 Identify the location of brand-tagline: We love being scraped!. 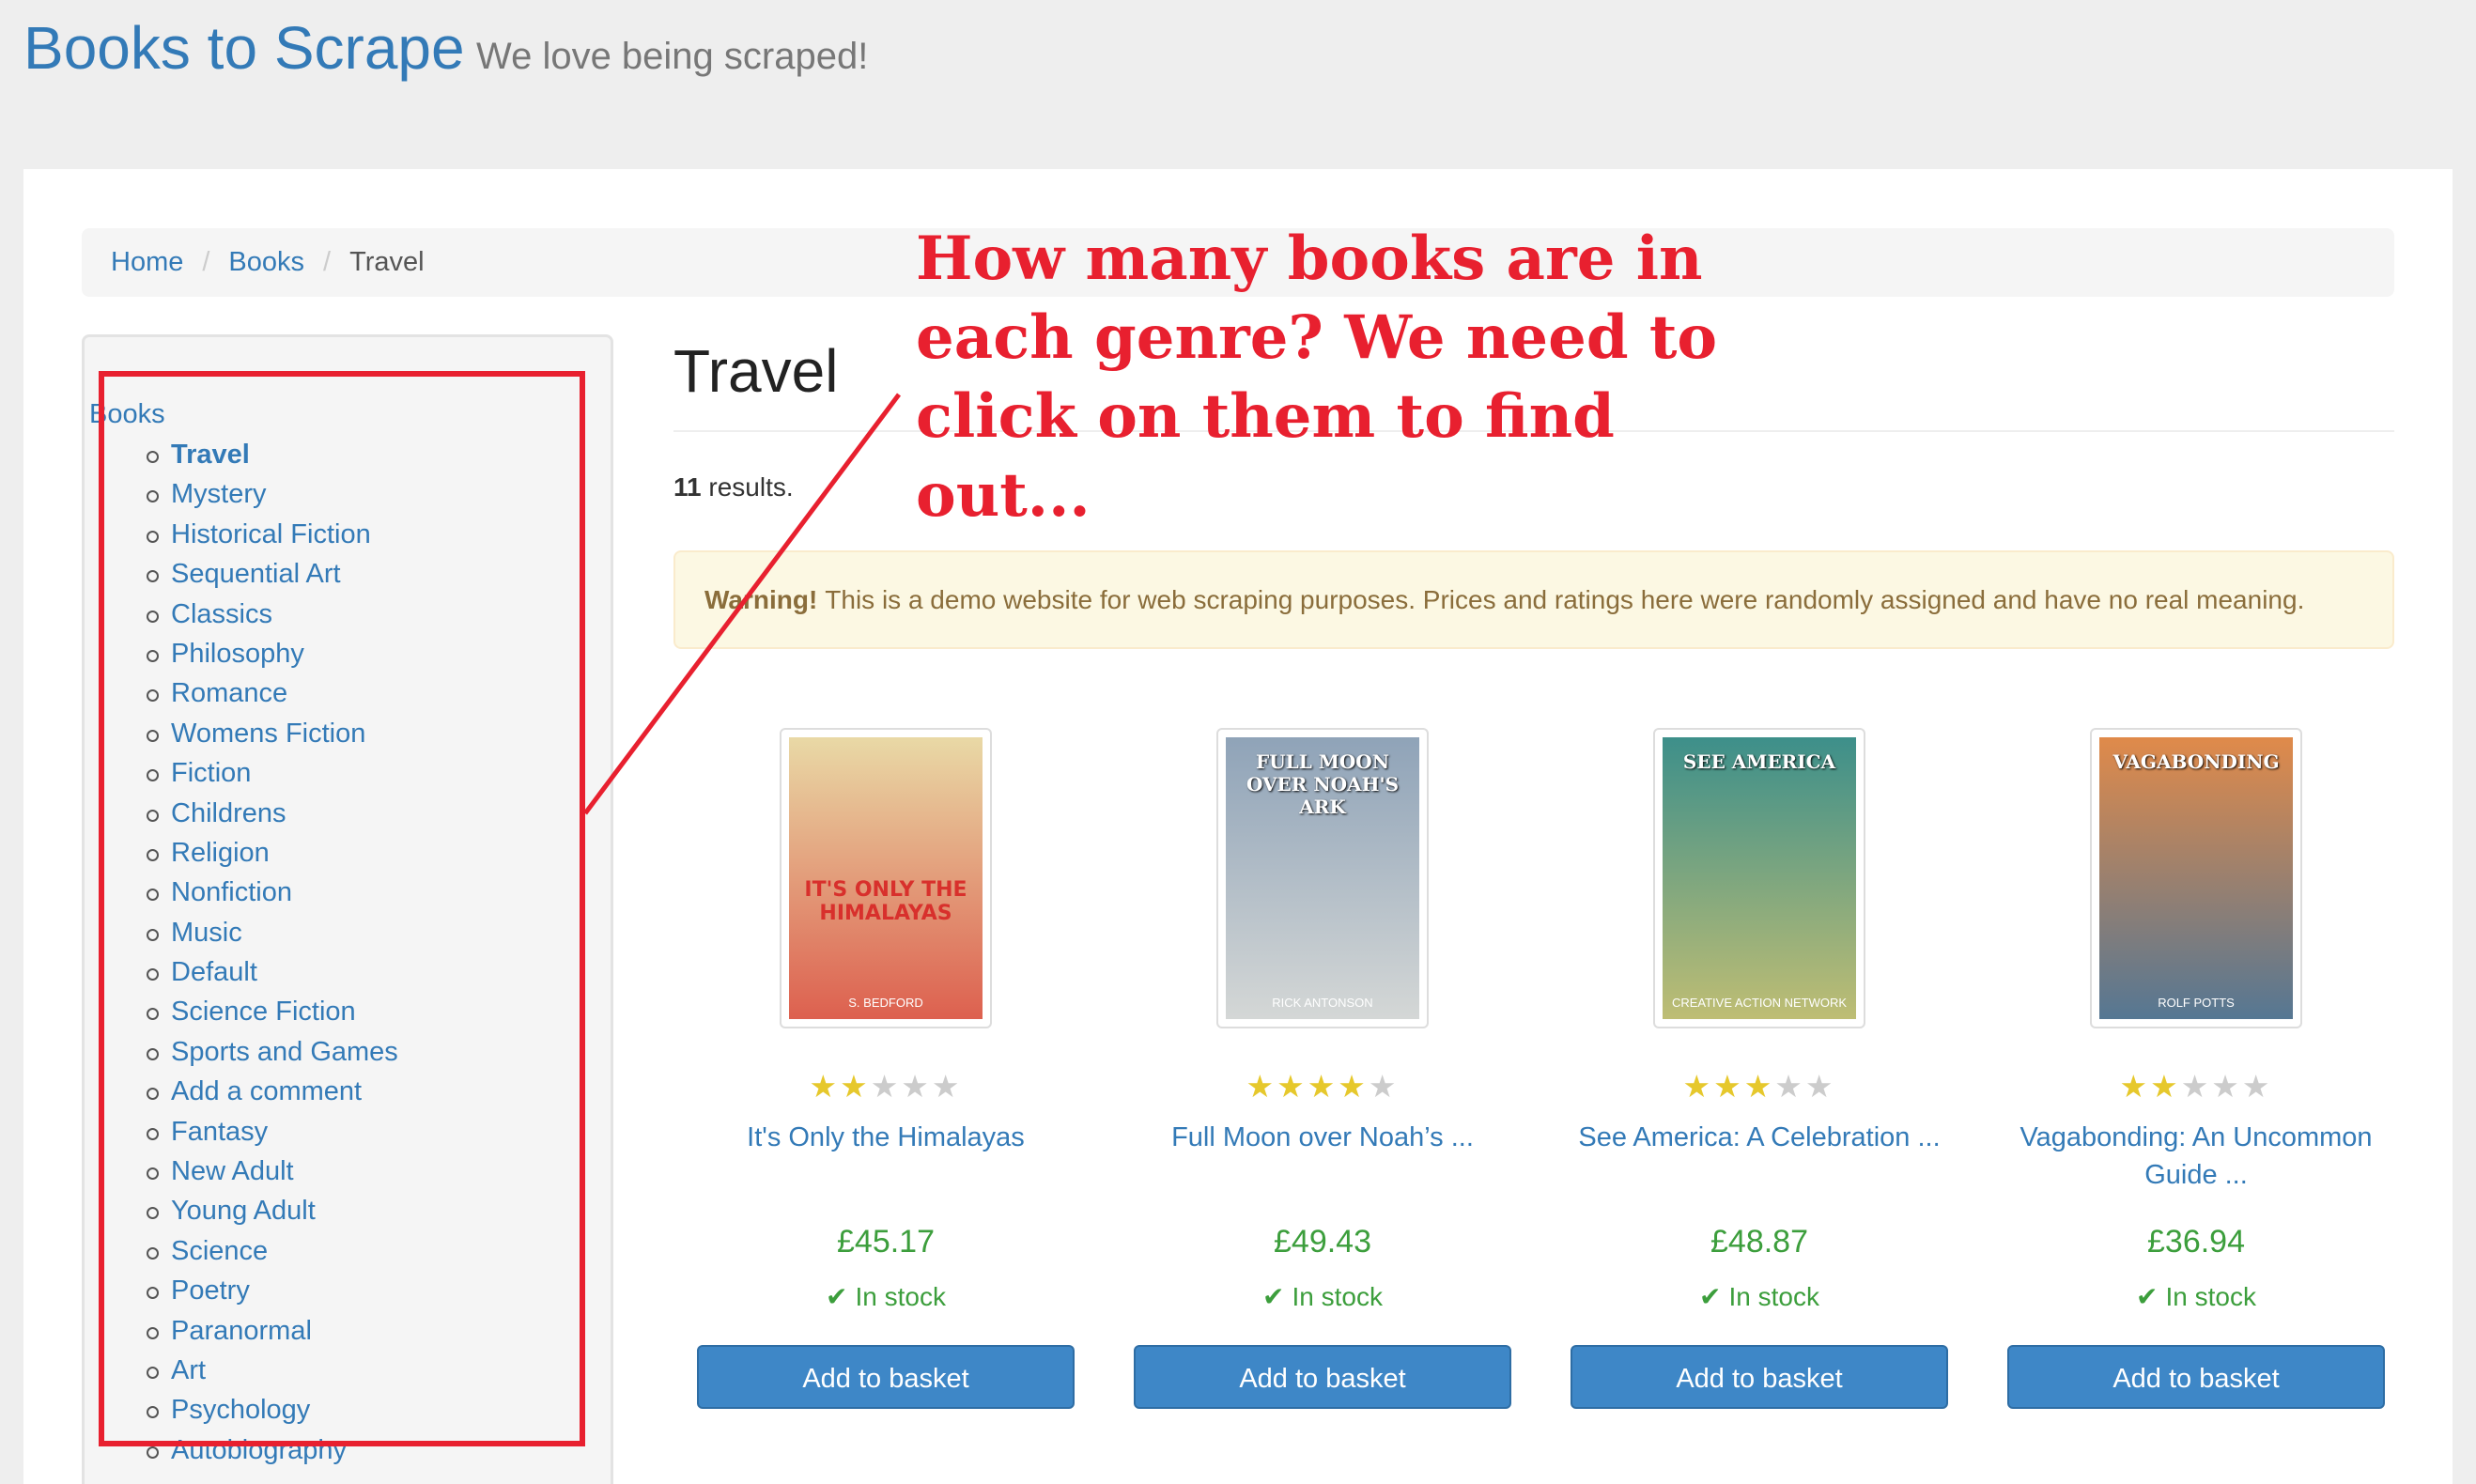
(672, 56).